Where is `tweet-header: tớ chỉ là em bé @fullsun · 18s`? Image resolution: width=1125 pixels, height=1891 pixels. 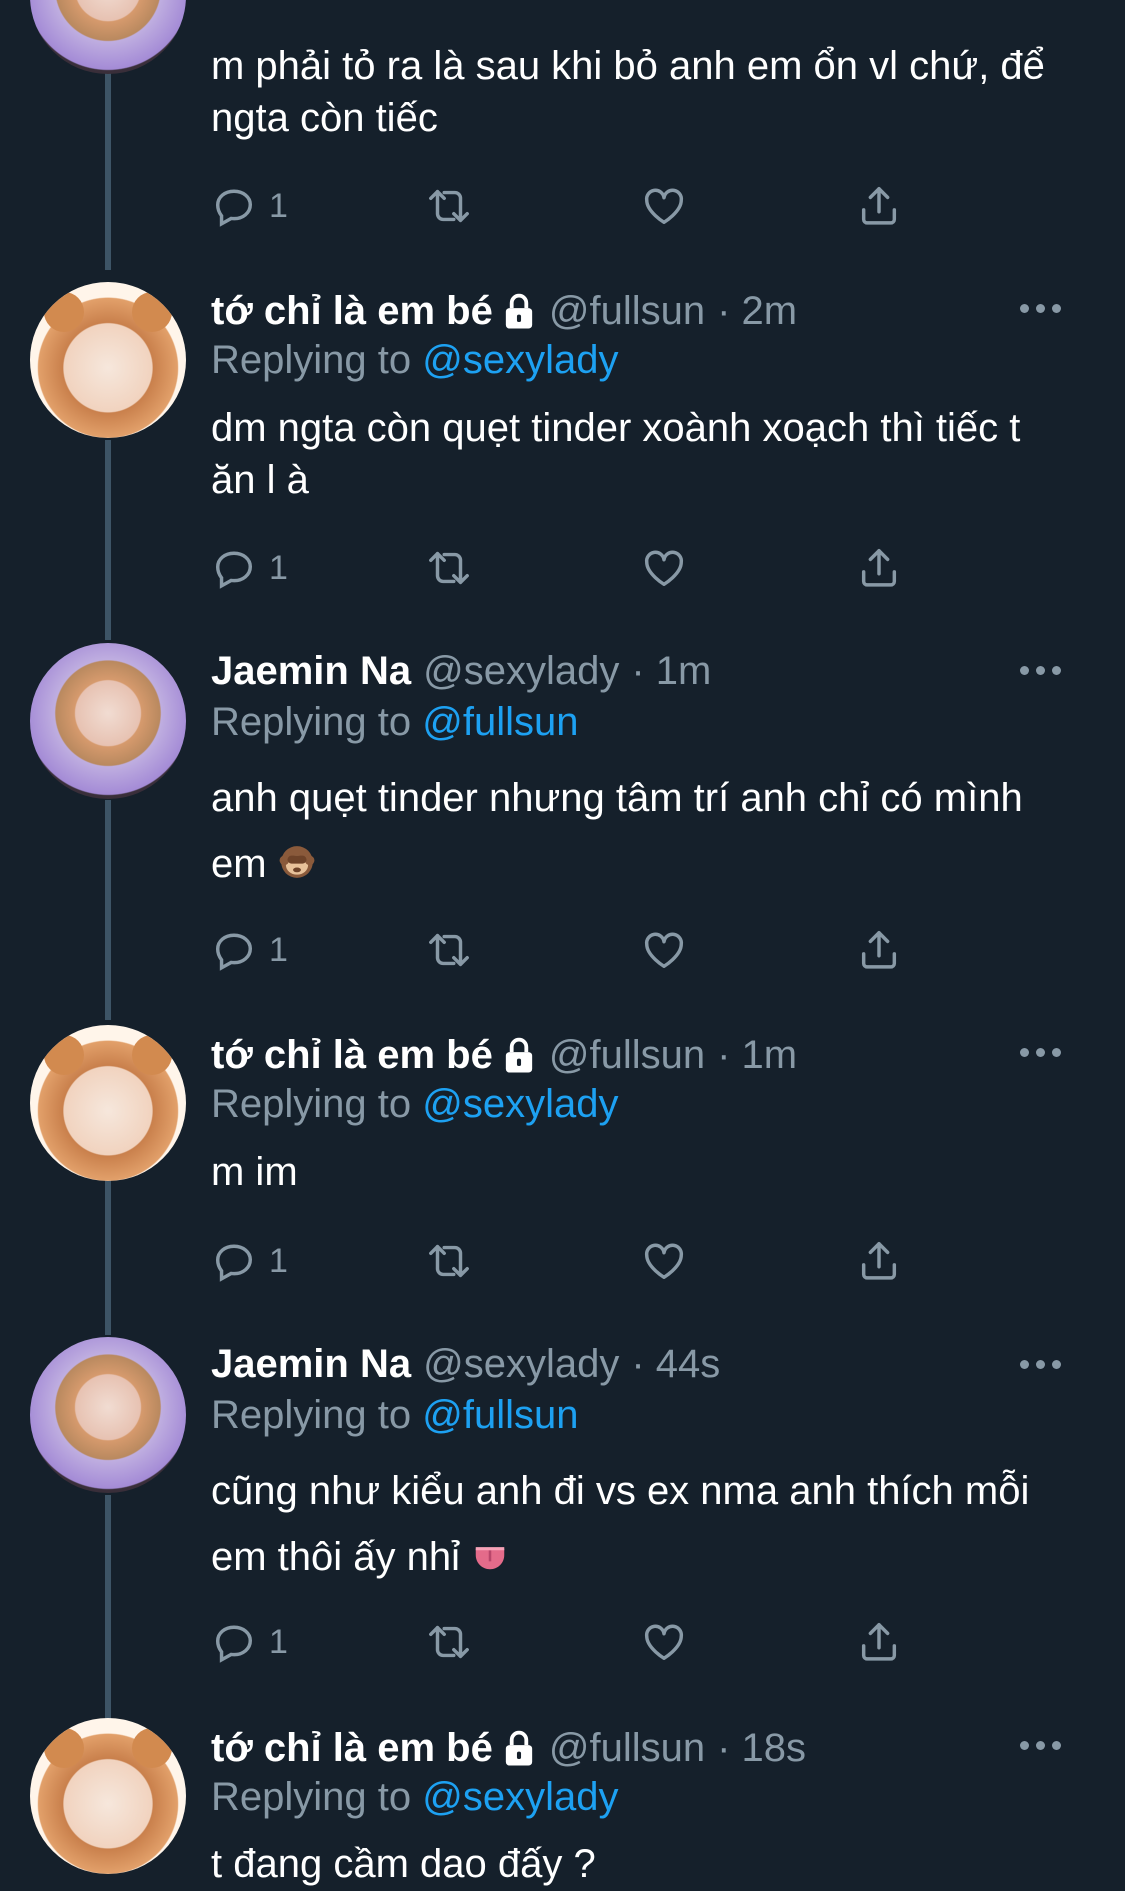
tweet-header: tớ chỉ là em bé @fullsun · 18s is located at coordinates (508, 1748).